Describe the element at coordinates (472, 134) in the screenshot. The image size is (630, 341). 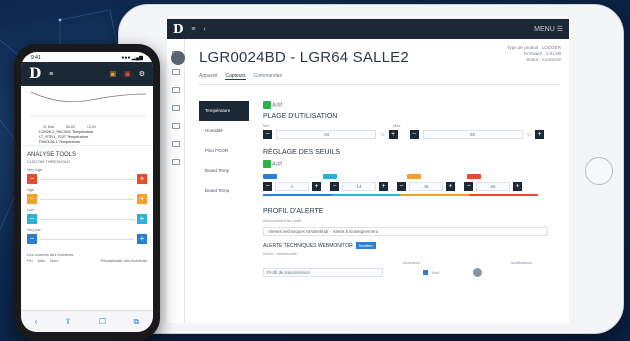
I see `max-input: 85` at that location.